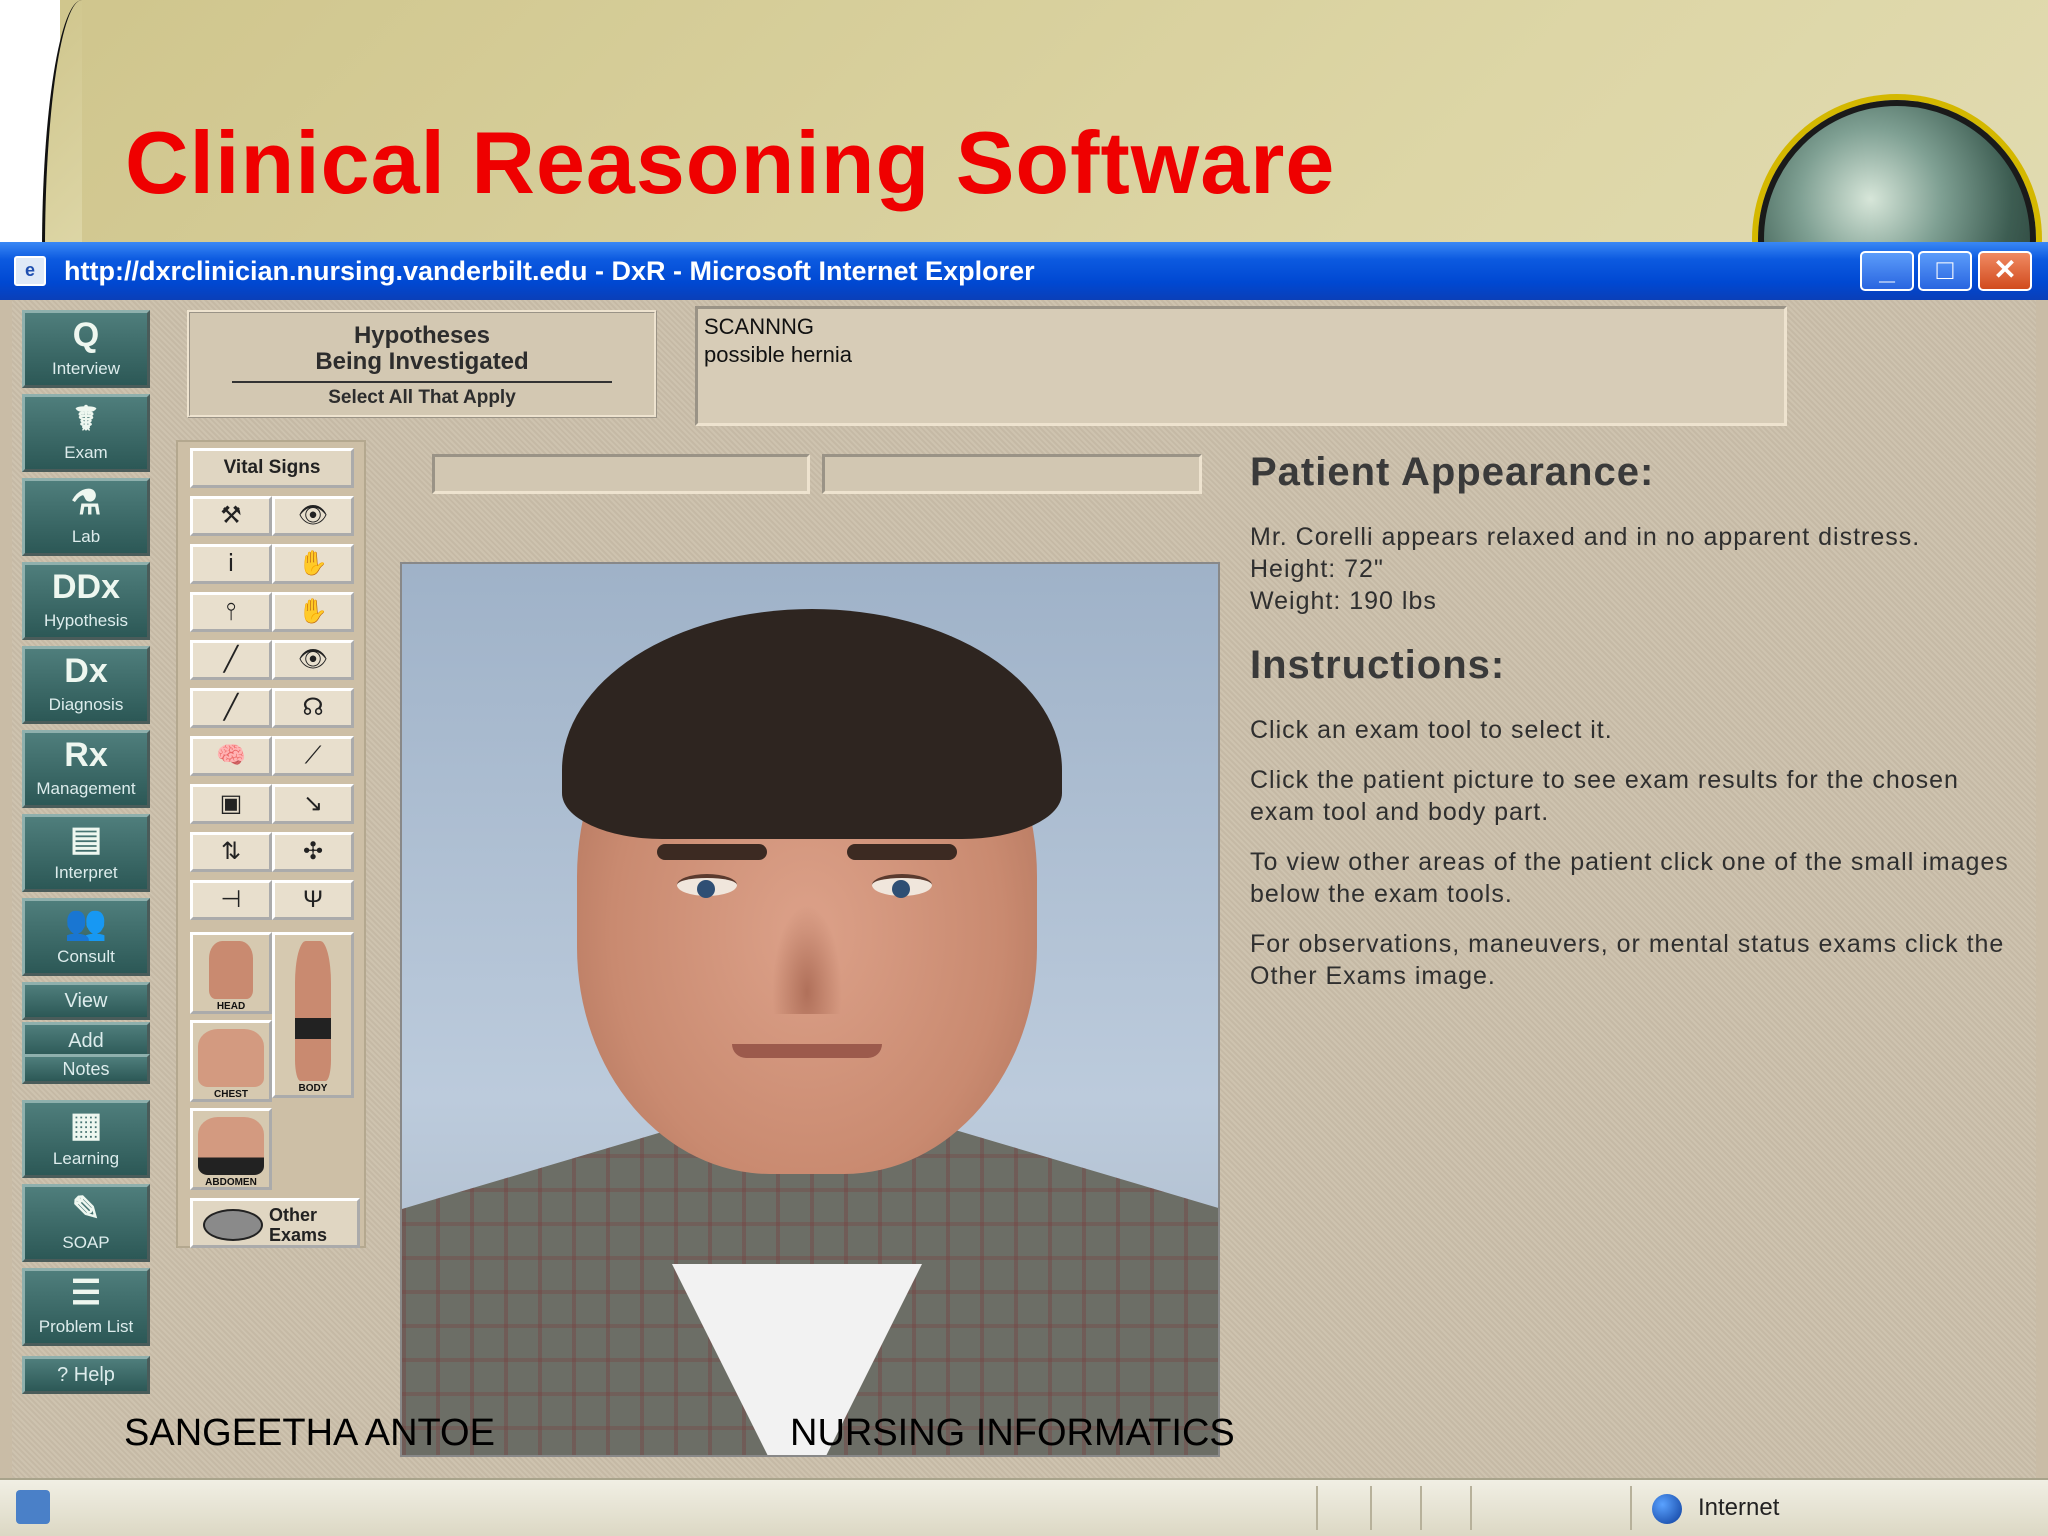  I want to click on body-part-head: HEAD, so click(231, 973).